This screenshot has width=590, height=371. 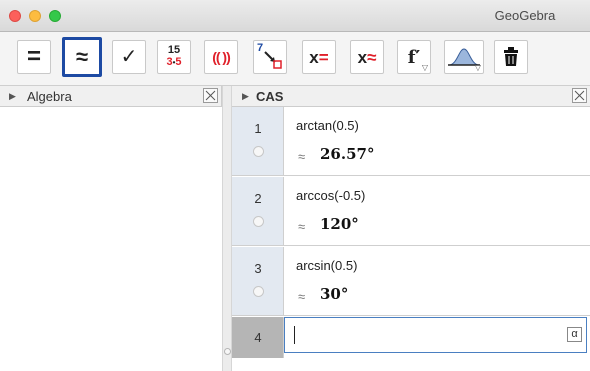 I want to click on splitter-handle, so click(x=227, y=351).